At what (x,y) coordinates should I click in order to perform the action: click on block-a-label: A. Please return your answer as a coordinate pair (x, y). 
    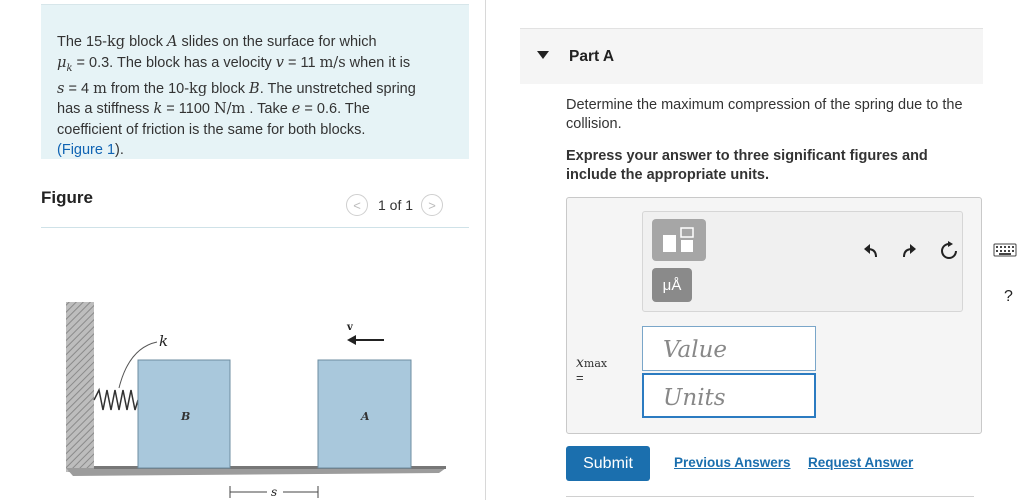
    Looking at the image, I should click on (365, 416).